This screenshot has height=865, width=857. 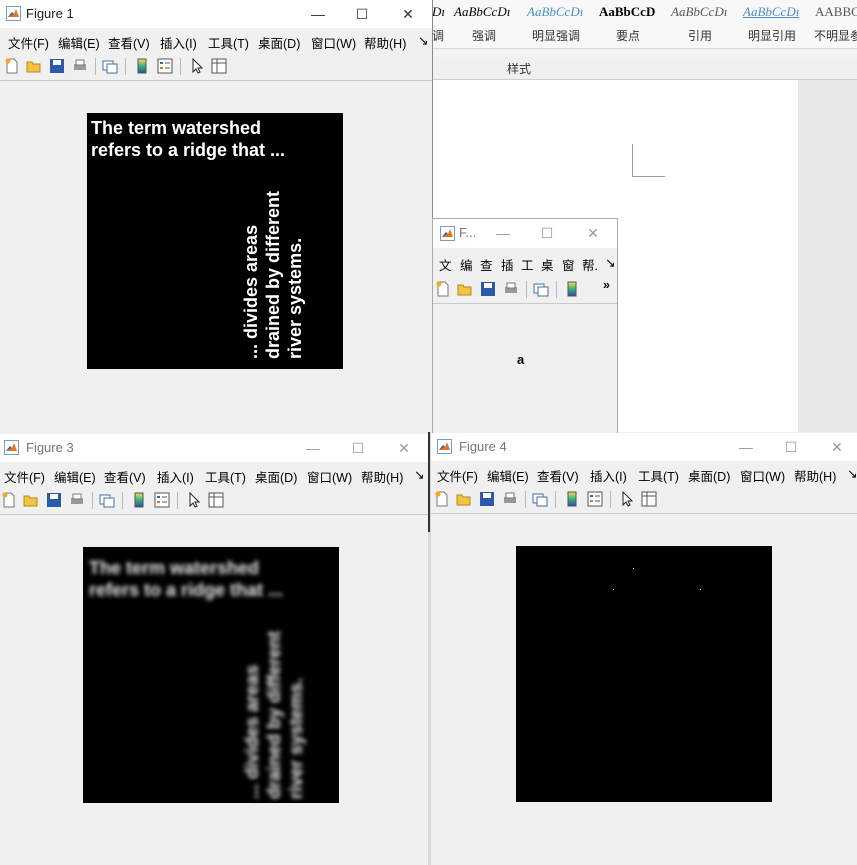 I want to click on menu-desktop: 桌, so click(x=547, y=264).